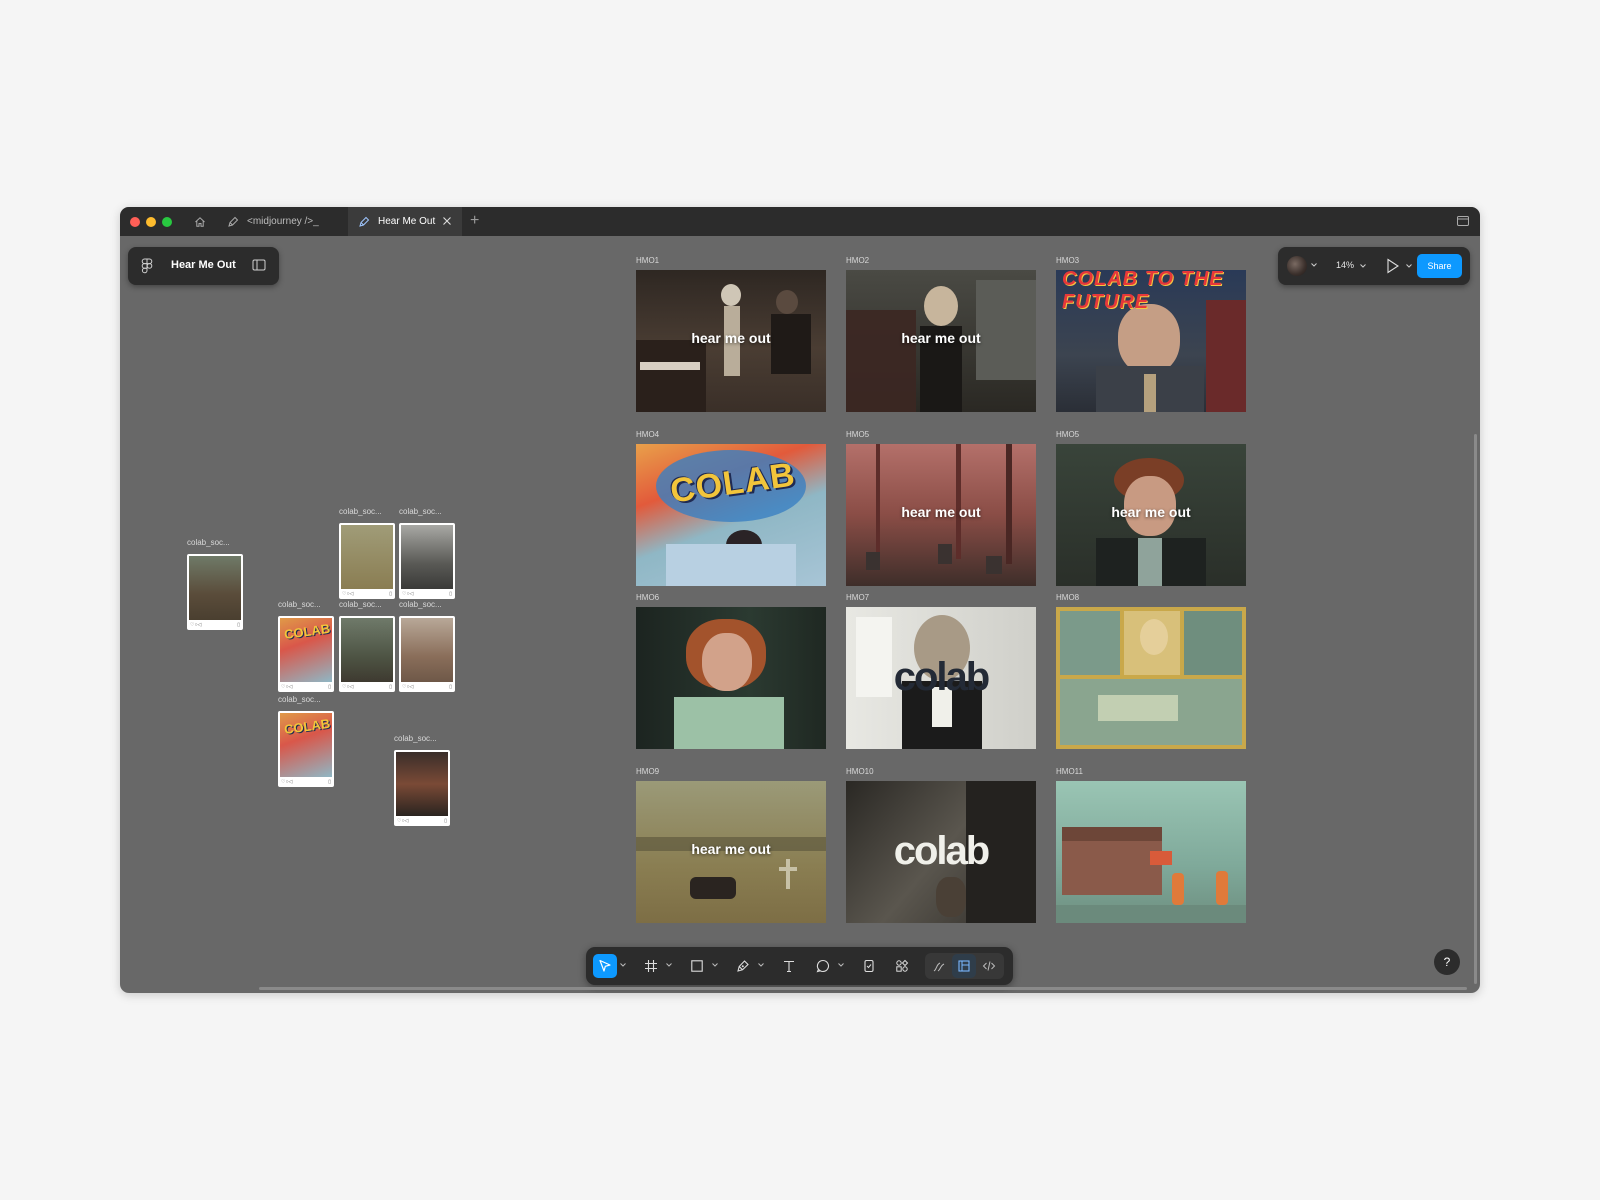 This screenshot has width=1600, height=1200. Describe the element at coordinates (447, 221) in the screenshot. I see `close-tab-icon` at that location.